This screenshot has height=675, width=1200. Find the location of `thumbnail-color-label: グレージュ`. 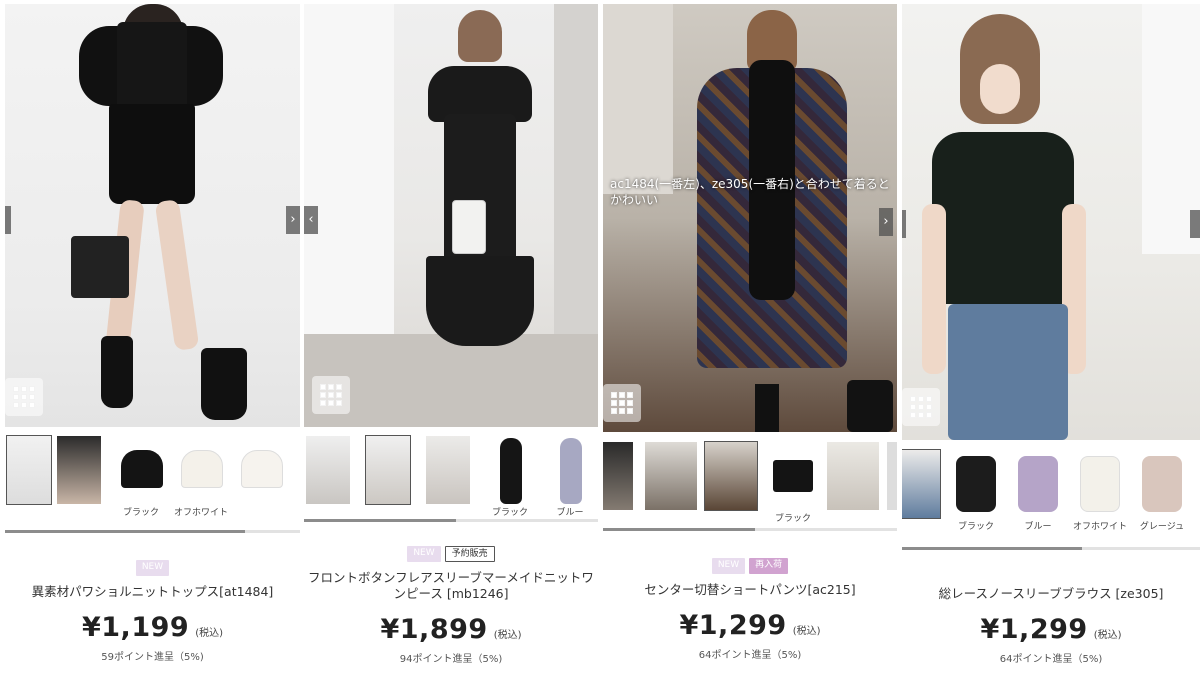

thumbnail-color-label: グレージュ is located at coordinates (1162, 527).